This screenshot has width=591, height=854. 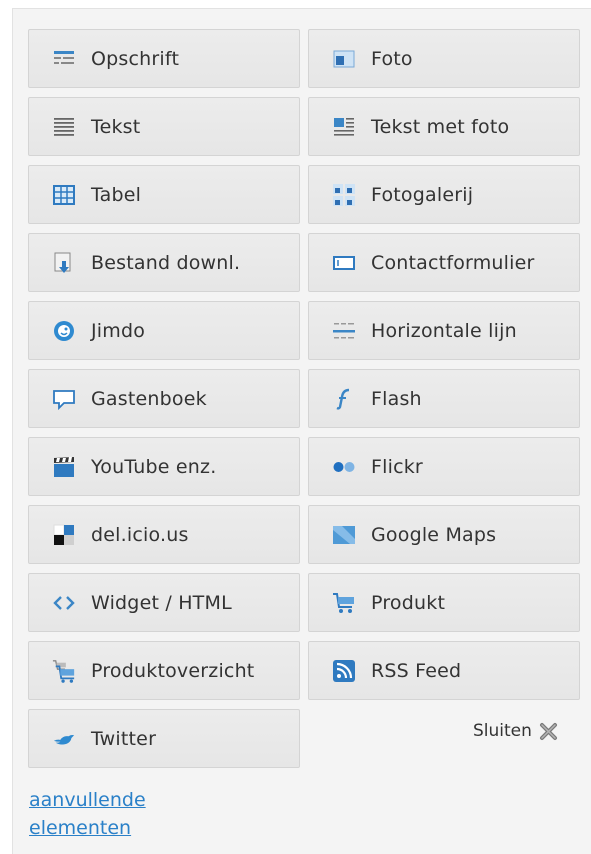 I want to click on element-label: Fotogalerij, so click(x=422, y=194).